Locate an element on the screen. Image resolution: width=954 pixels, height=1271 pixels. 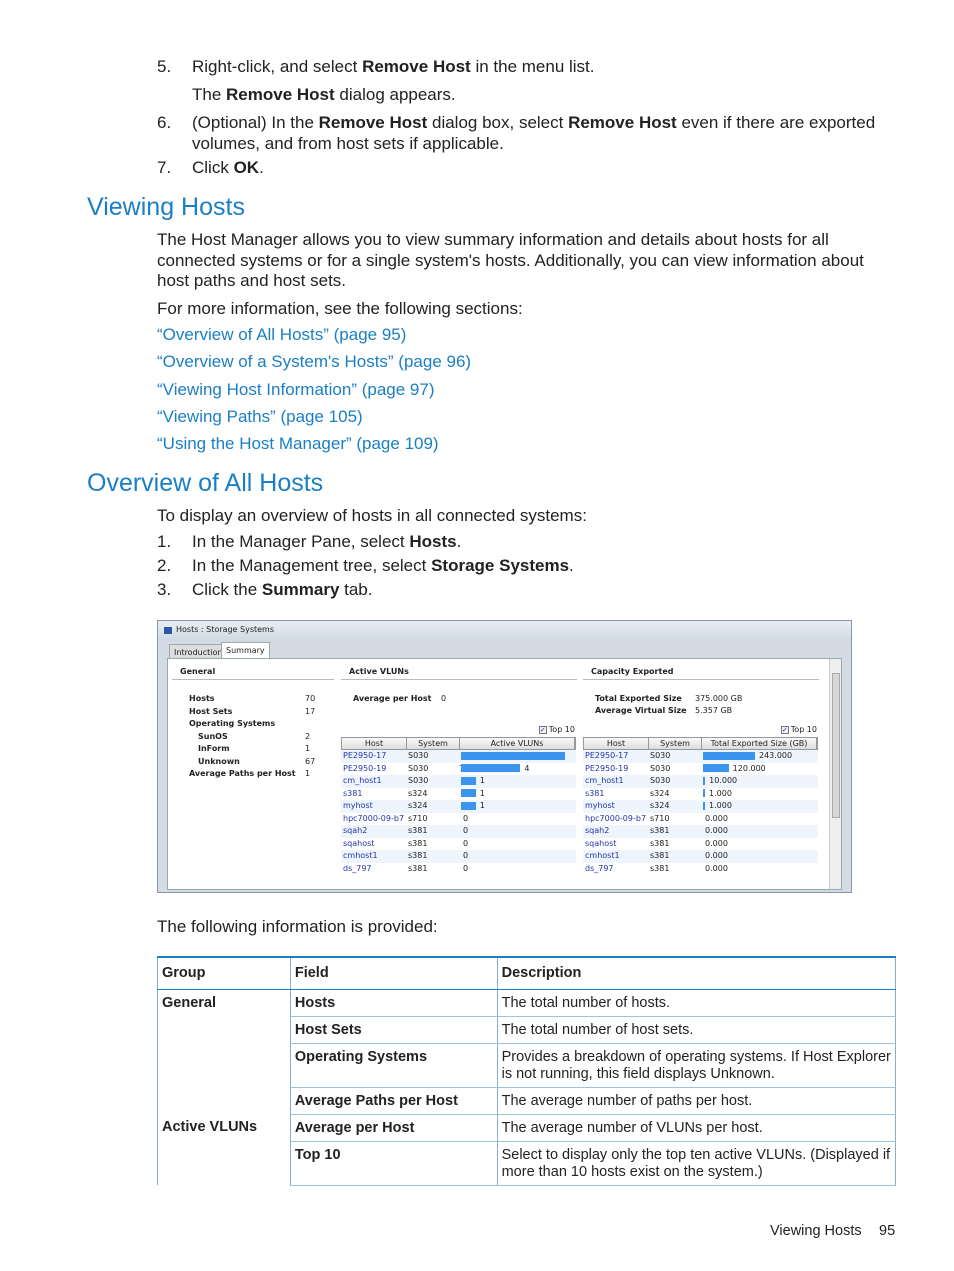
grid-row: cm_host1 S030 1 is located at coordinates (458, 781).